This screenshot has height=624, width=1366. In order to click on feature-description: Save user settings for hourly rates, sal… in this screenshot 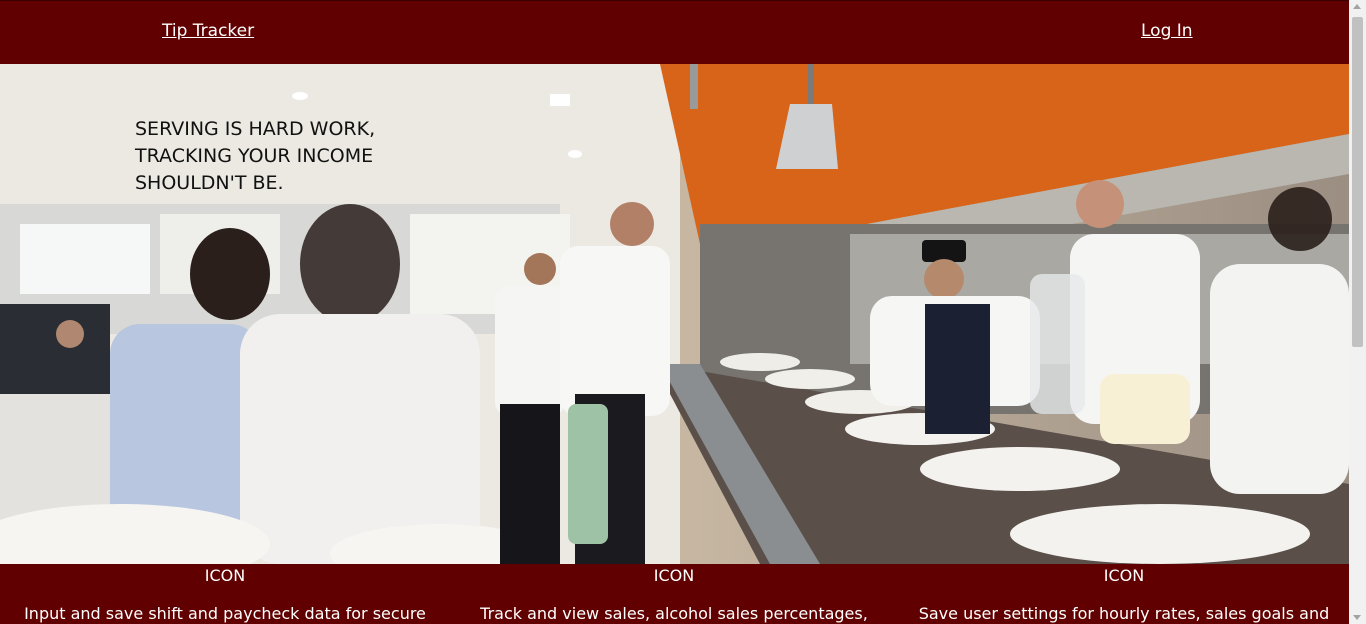, I will do `click(1124, 613)`.